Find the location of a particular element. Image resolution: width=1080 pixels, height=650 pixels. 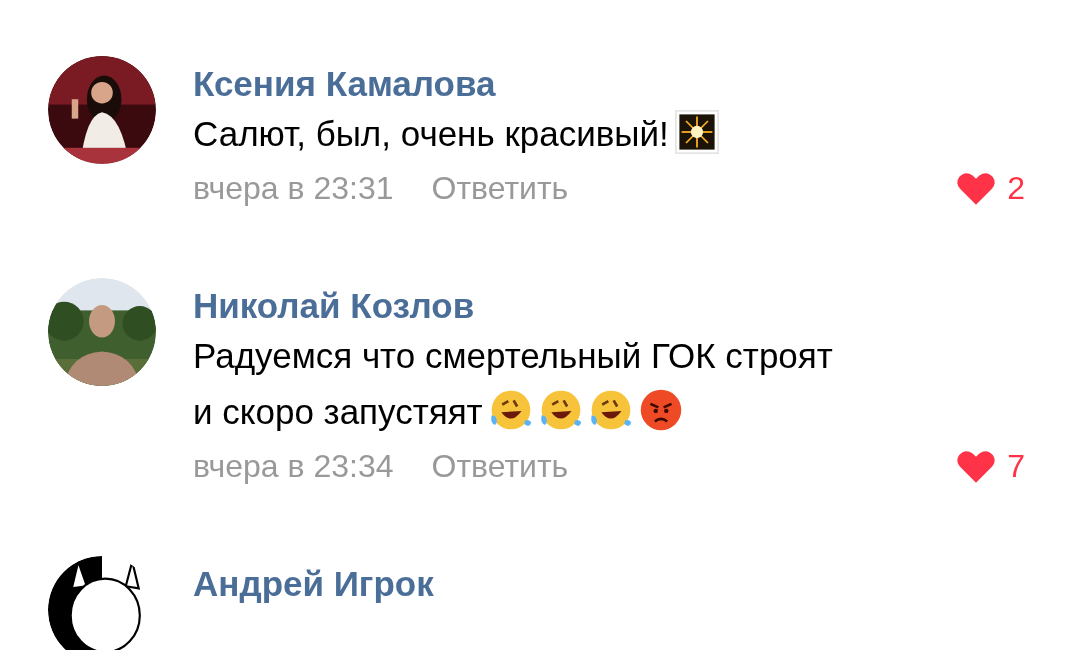

comment-time: вчера в 23:34 is located at coordinates (293, 466).